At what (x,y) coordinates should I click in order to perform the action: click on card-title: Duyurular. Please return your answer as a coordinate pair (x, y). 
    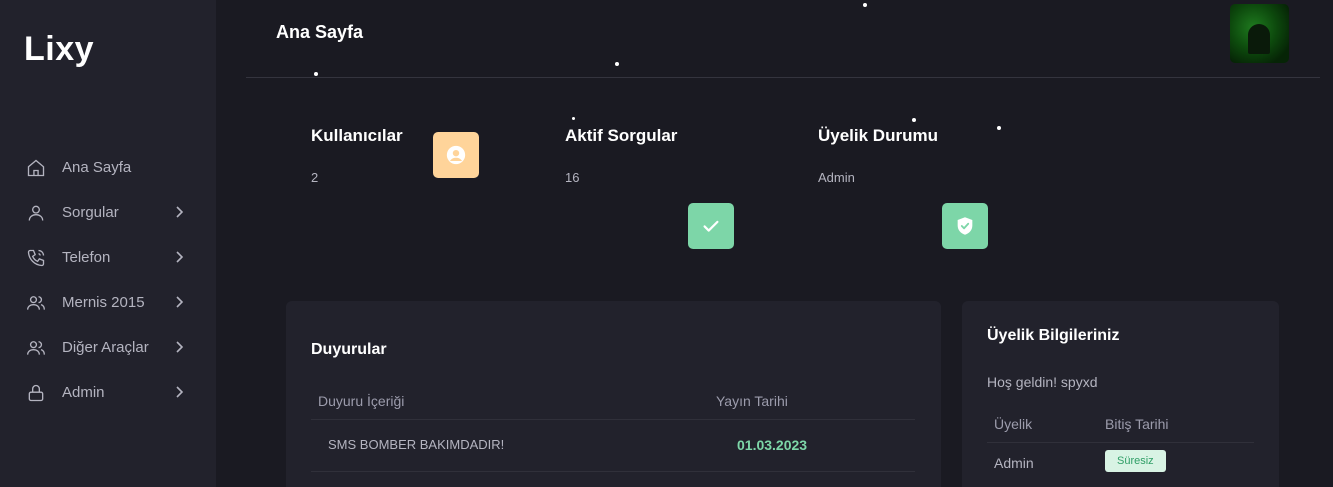
    Looking at the image, I should click on (349, 349).